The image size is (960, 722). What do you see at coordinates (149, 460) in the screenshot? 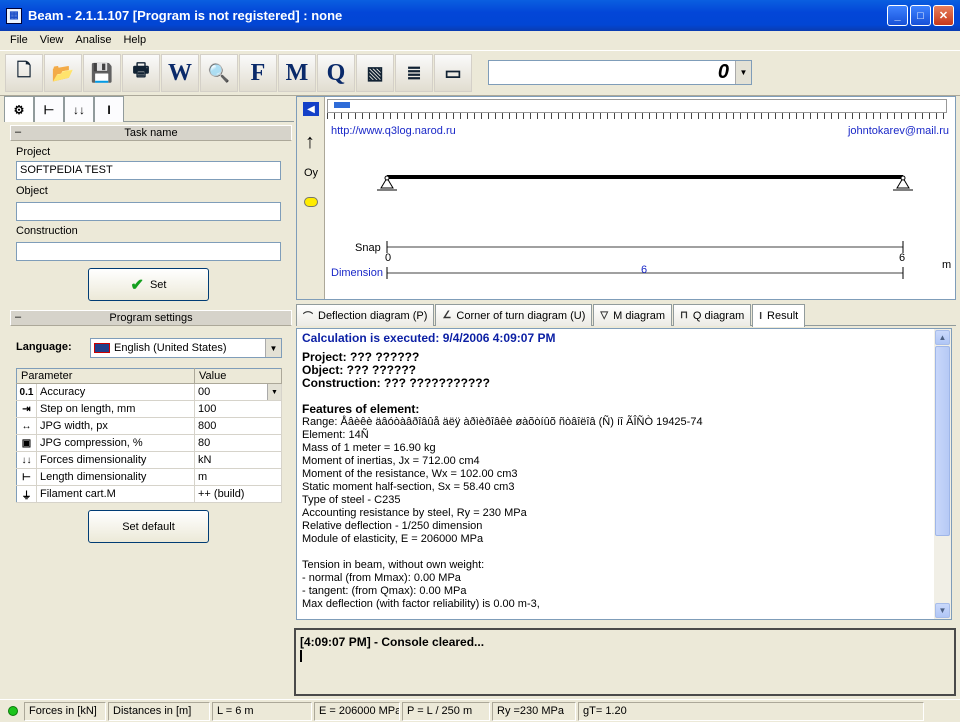
I see `table-row: ↓↓ Forces dimensionality kN` at bounding box center [149, 460].